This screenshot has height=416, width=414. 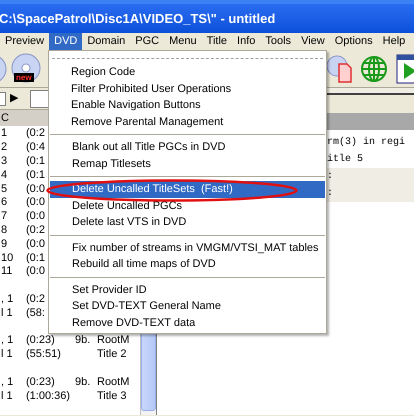 I want to click on menu-bar-item: Menu, so click(x=183, y=41).